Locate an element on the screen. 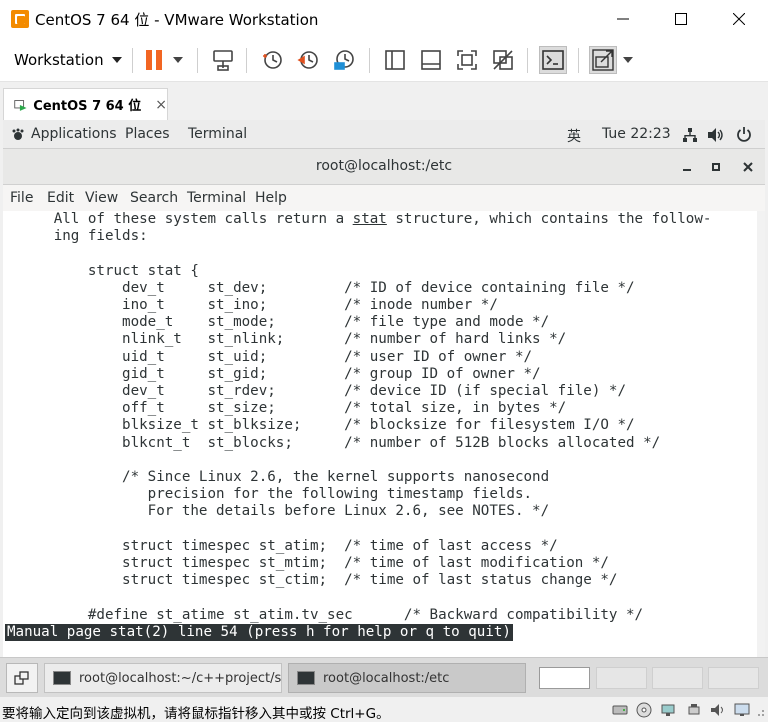 The image size is (768, 722). resize-grip-icon is located at coordinates (759, 710).